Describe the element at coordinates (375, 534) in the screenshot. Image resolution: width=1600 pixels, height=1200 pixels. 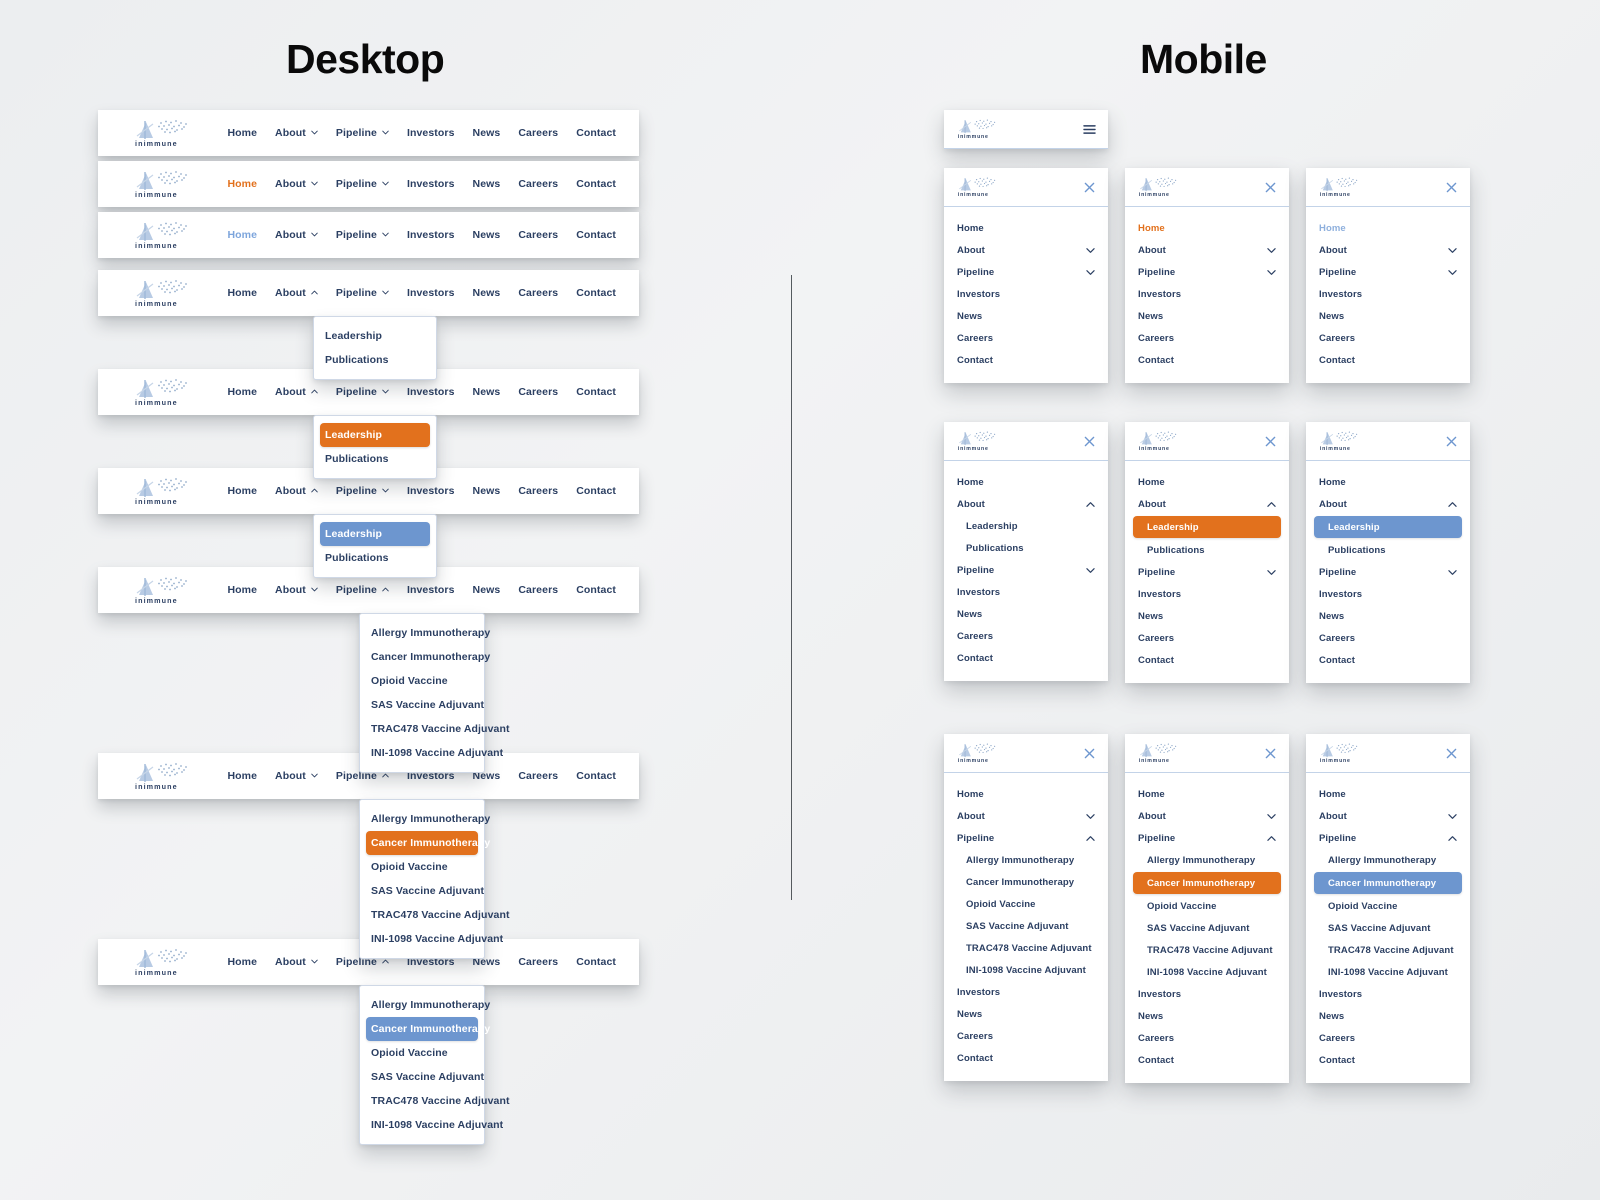
I see `dropdown-item: Leadership` at that location.